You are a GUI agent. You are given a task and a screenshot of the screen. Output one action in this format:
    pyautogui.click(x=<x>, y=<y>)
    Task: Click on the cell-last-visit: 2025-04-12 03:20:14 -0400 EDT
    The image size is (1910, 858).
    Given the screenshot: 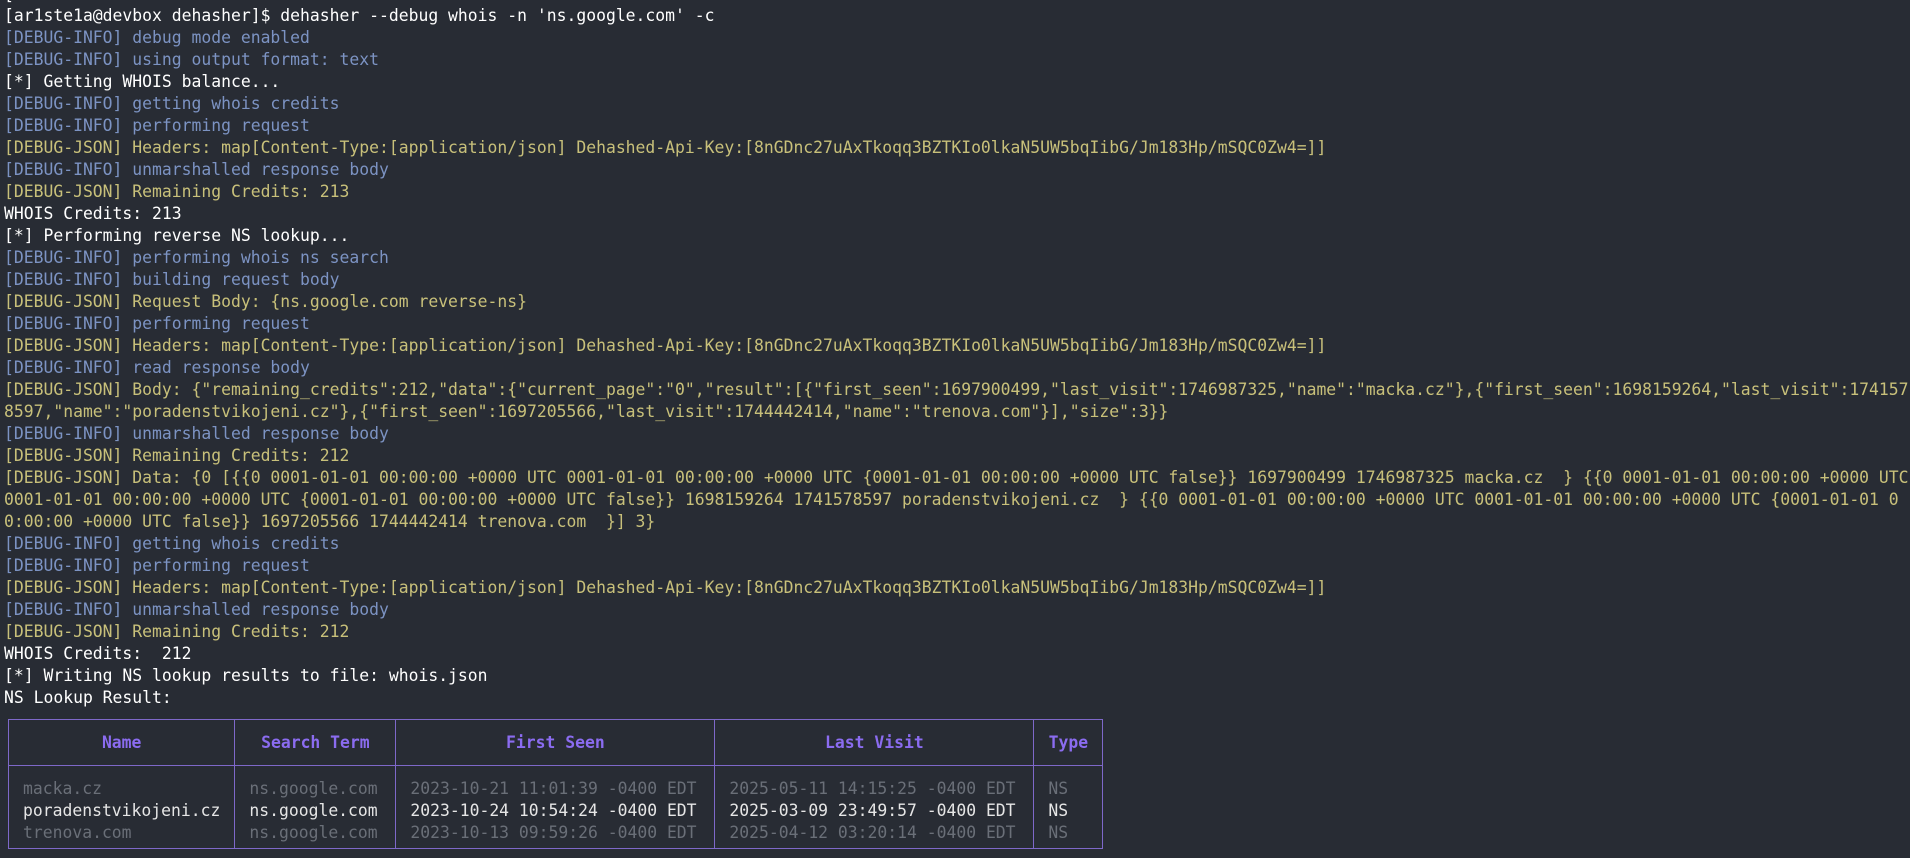 What is the action you would take?
    pyautogui.click(x=874, y=835)
    